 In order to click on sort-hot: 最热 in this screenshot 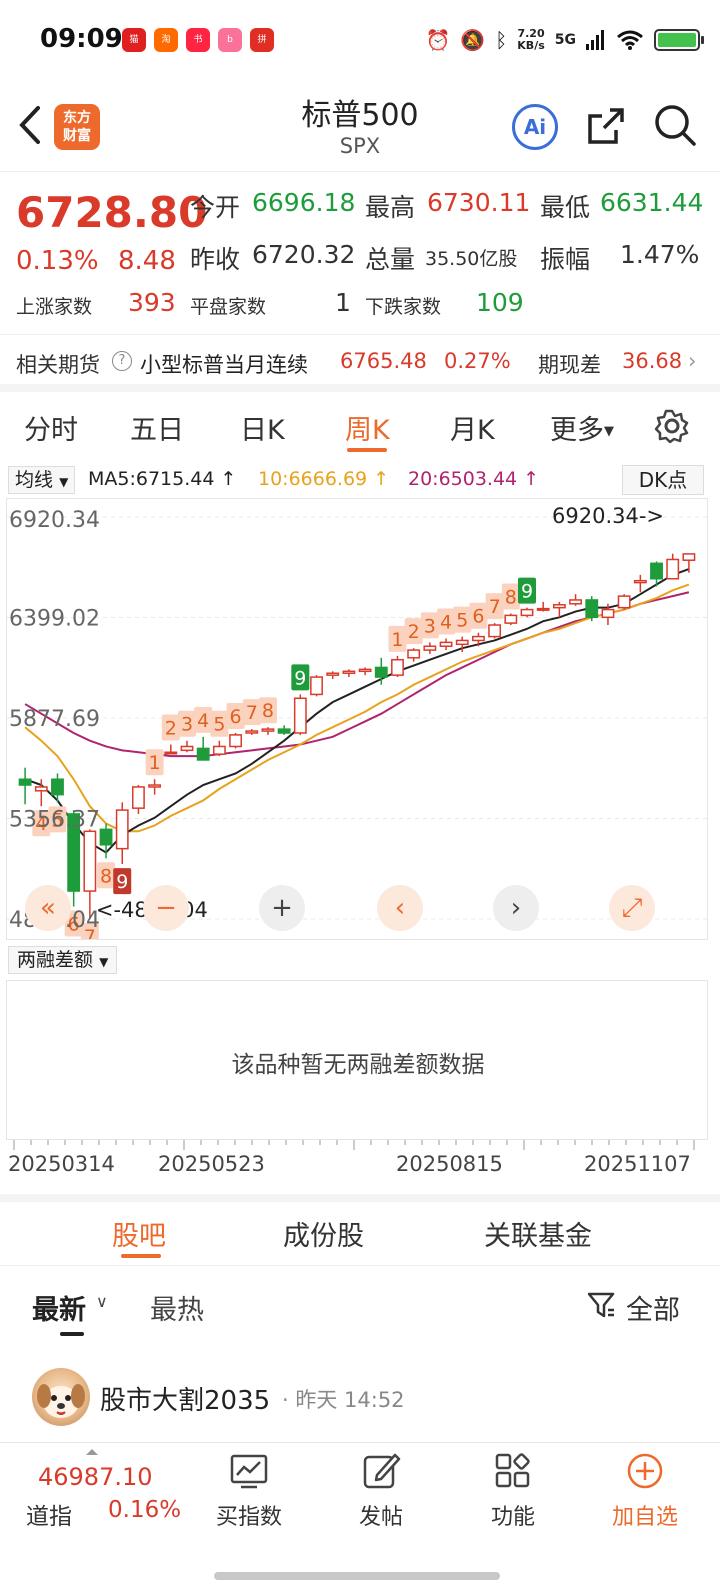, I will do `click(177, 1307)`.